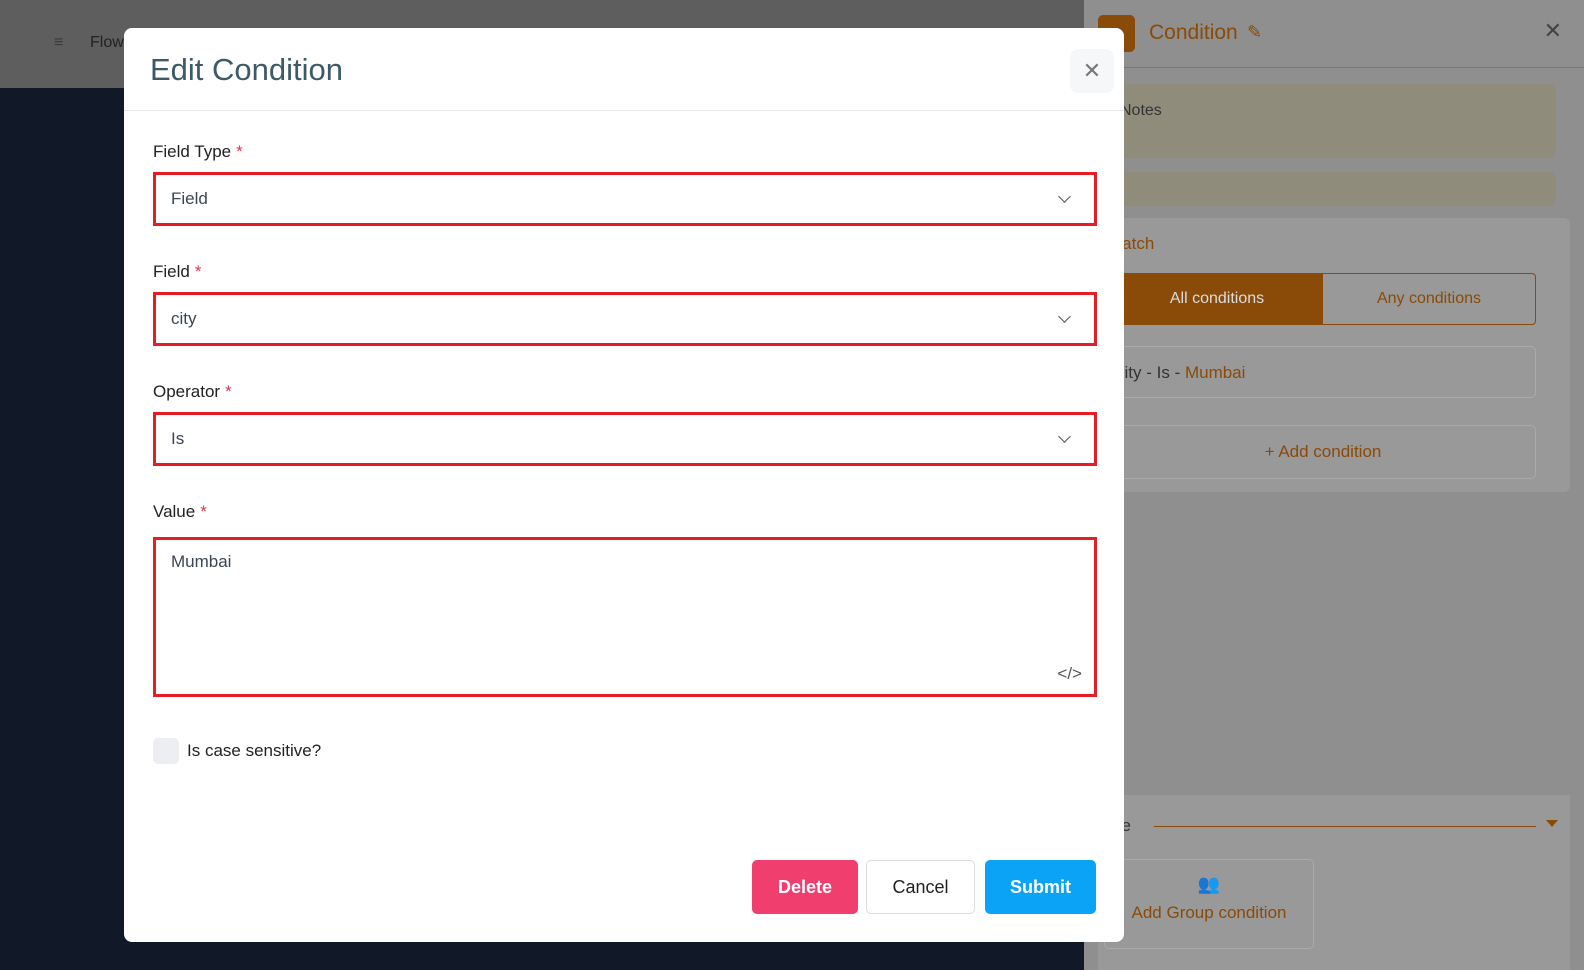 The height and width of the screenshot is (970, 1584). Describe the element at coordinates (1193, 32) in the screenshot. I see `panel-title: Condition` at that location.